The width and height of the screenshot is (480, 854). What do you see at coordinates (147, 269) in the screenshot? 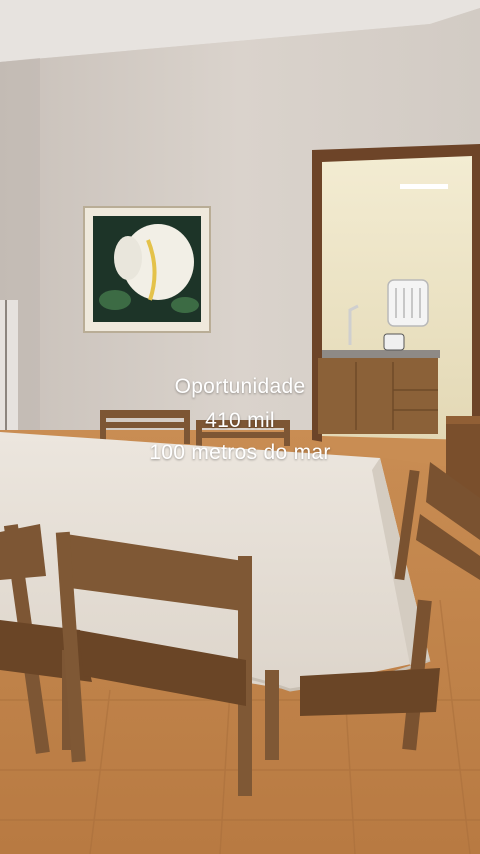
I see `framed-painting` at bounding box center [147, 269].